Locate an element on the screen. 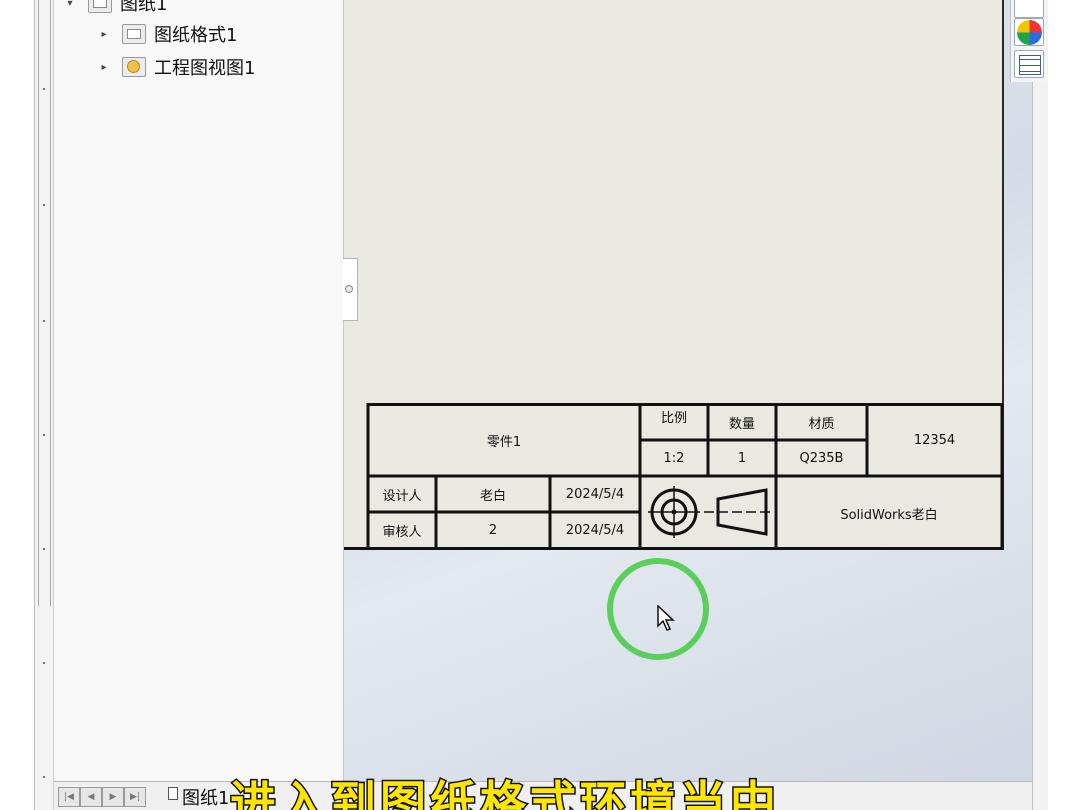 The height and width of the screenshot is (810, 1080). tree-item-sheet: ▾ 图纸1 is located at coordinates (115, 8).